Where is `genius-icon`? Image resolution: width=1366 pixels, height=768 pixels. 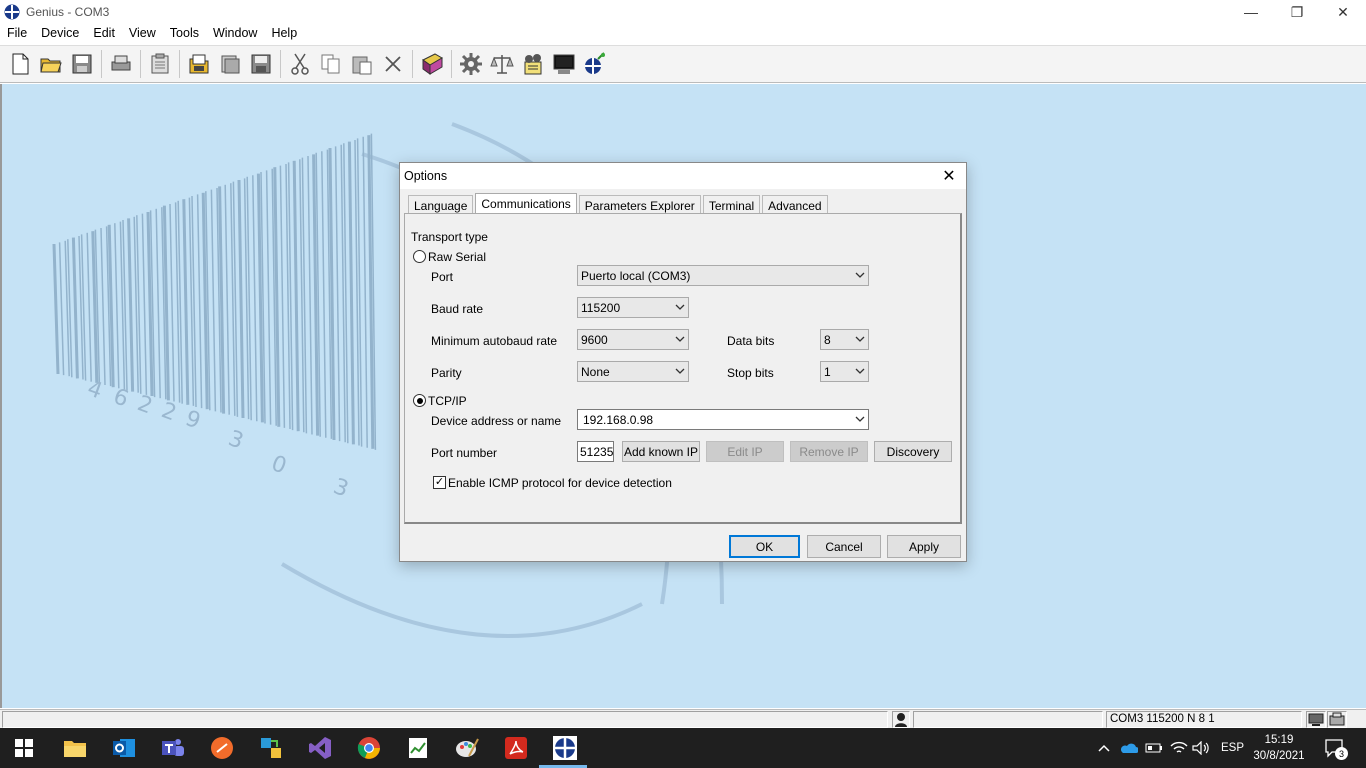
genius-icon is located at coordinates (565, 748).